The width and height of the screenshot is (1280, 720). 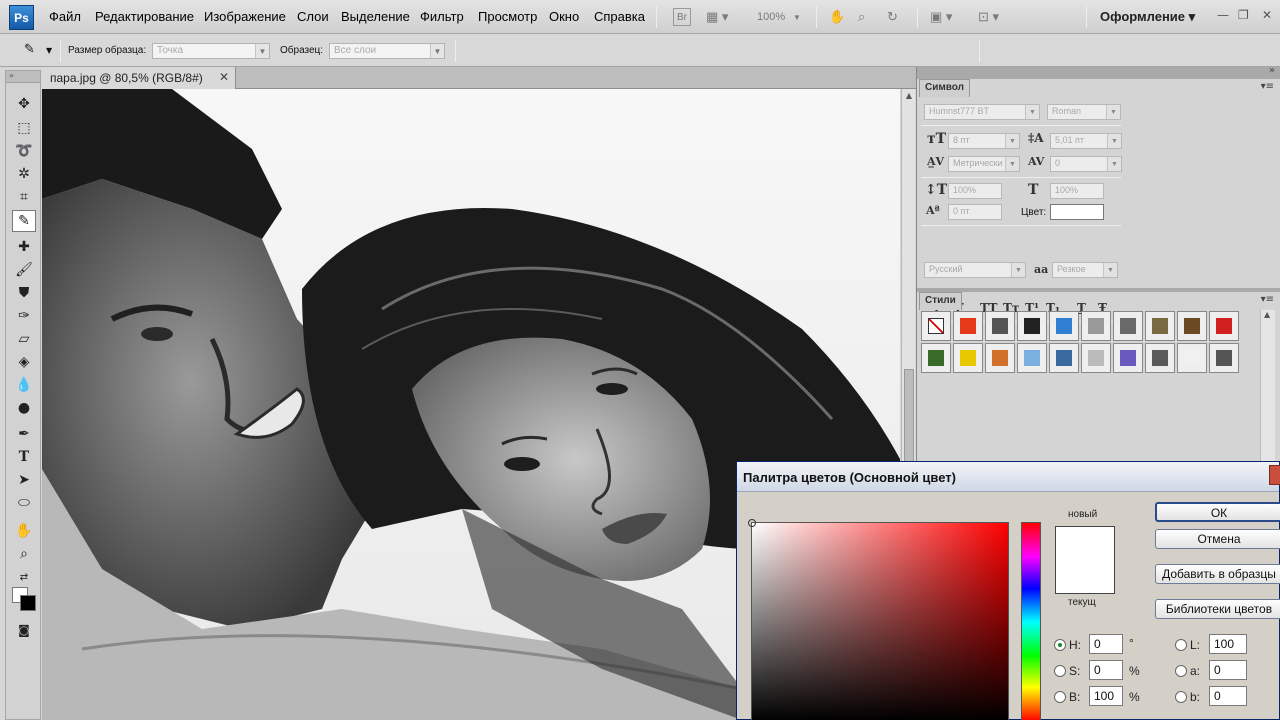 I want to click on h-radio, so click(x=1060, y=645).